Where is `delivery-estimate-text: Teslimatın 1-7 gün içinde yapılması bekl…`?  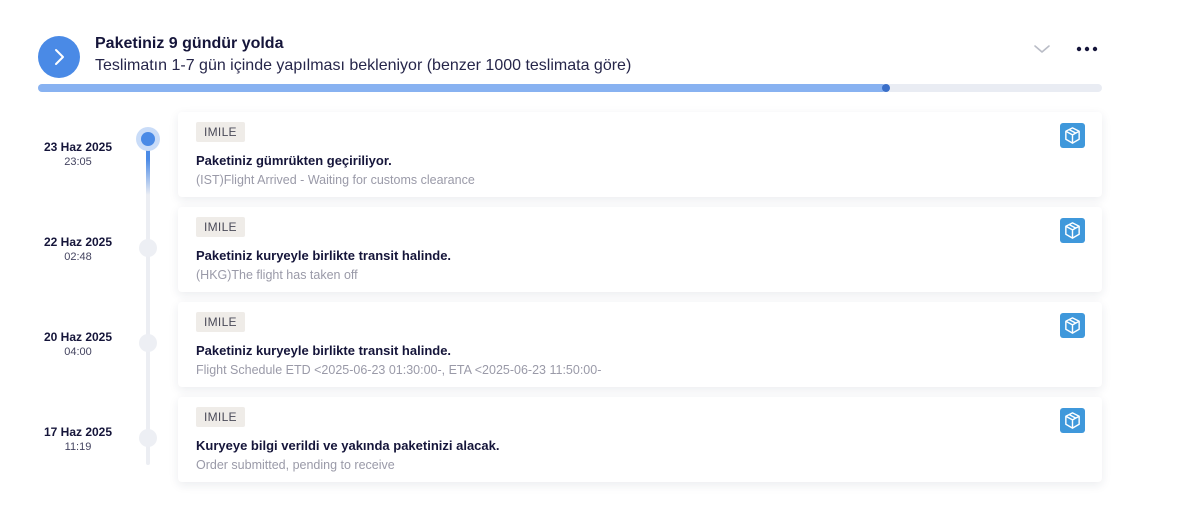
delivery-estimate-text: Teslimatın 1-7 gün içinde yapılması bekl… is located at coordinates (363, 65).